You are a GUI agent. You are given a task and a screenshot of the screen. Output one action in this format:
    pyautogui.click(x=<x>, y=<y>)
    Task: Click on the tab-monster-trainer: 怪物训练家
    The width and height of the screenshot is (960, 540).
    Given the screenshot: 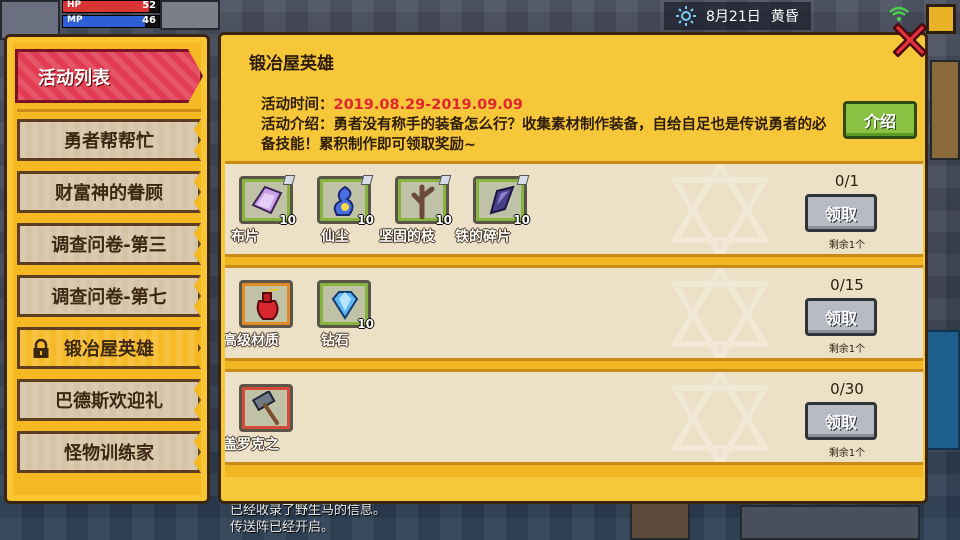 What is the action you would take?
    pyautogui.click(x=109, y=452)
    